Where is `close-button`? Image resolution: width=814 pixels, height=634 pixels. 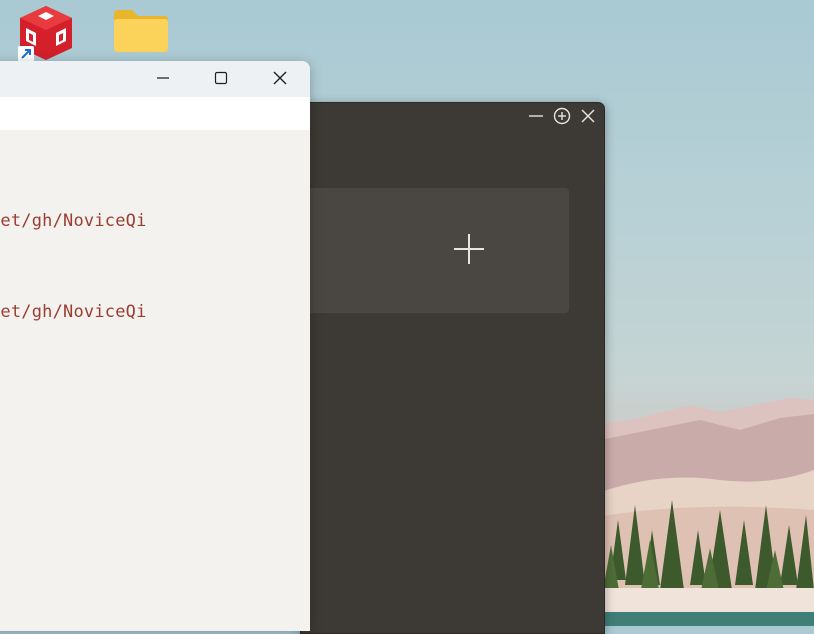 close-button is located at coordinates (280, 79).